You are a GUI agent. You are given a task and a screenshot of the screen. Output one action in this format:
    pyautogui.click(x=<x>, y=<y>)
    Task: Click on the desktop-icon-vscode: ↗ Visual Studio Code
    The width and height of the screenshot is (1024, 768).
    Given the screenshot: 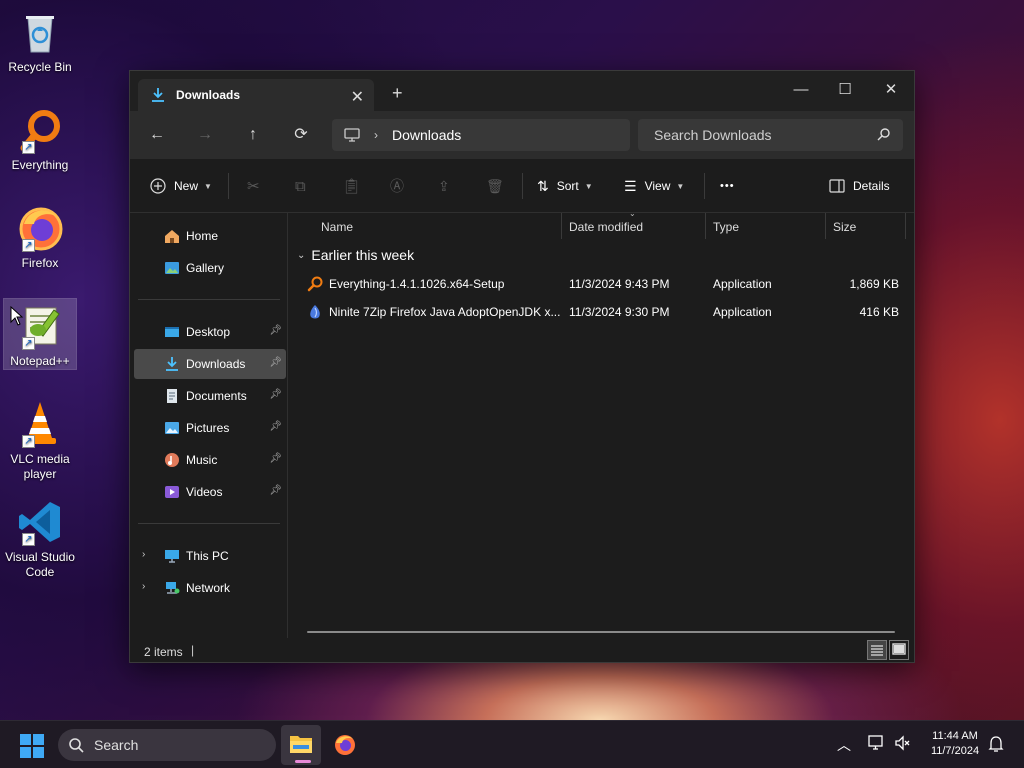 What is the action you would take?
    pyautogui.click(x=40, y=539)
    